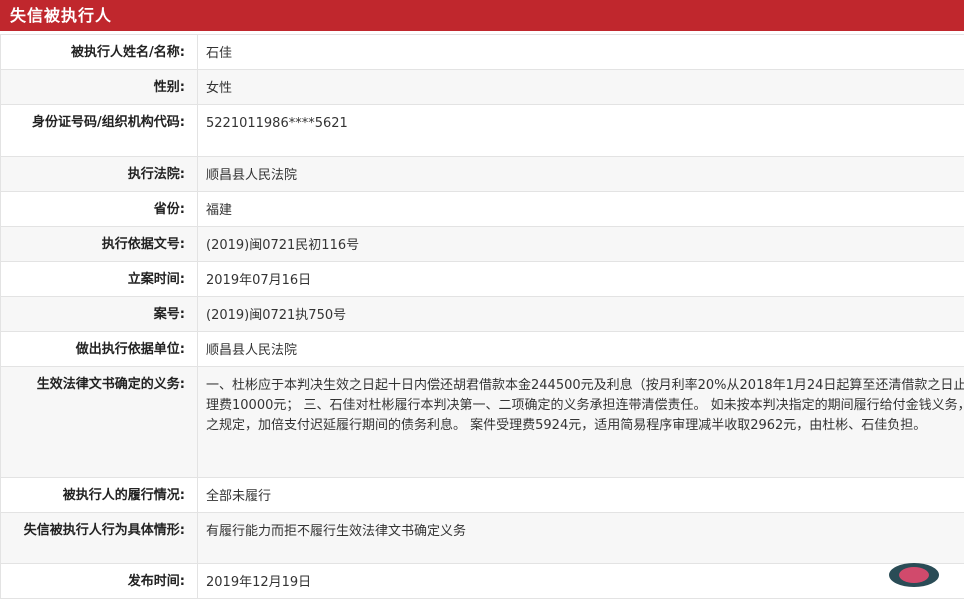 This screenshot has width=964, height=599. Describe the element at coordinates (99, 244) in the screenshot. I see `row-label: 执行依据文号:` at that location.